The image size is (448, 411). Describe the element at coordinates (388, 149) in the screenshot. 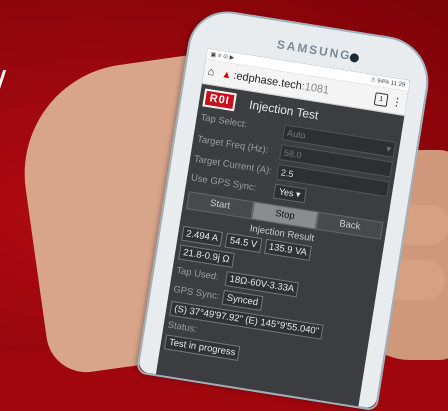

I see `chevron-down-icon: ▾` at that location.